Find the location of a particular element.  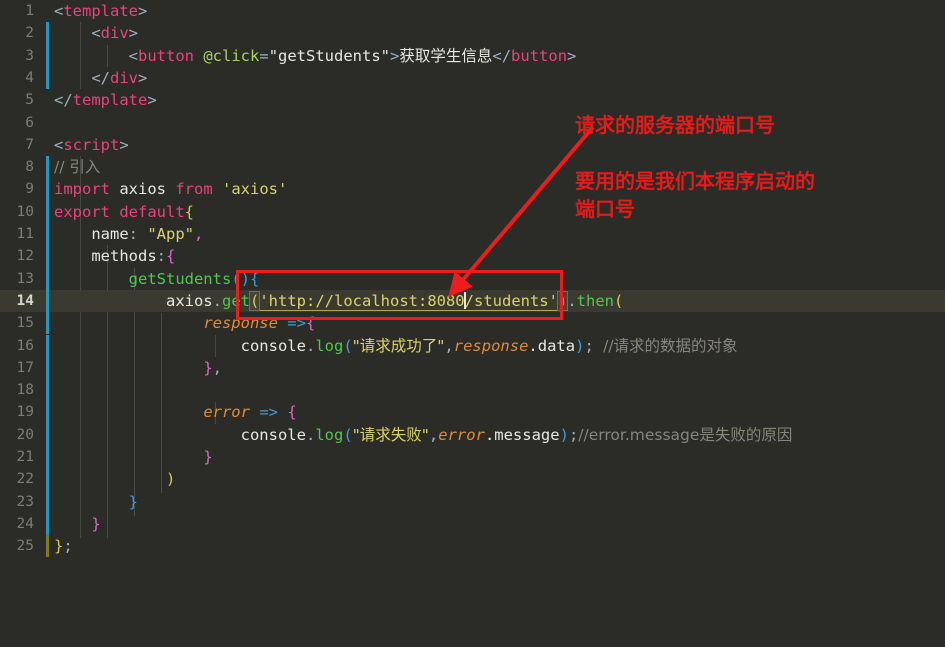

code-line-2: 2 <div> is located at coordinates (472, 33).